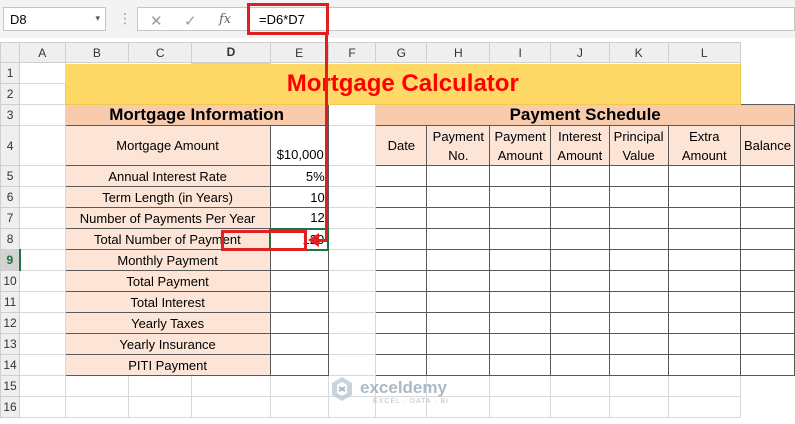 Image resolution: width=795 pixels, height=424 pixels. Describe the element at coordinates (704, 145) in the screenshot. I see `schedule-header-extra-amount: Extra Amount` at that location.